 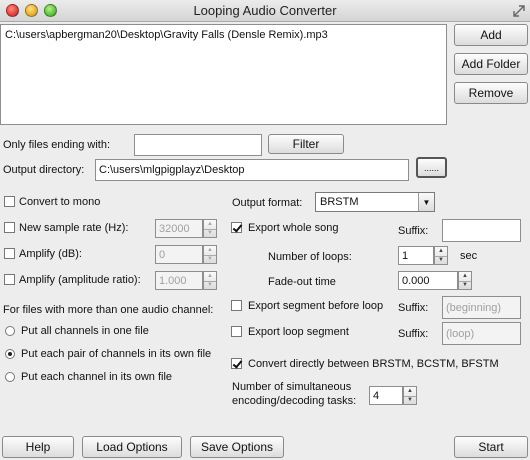 What do you see at coordinates (38, 447) in the screenshot?
I see `help-button: Help` at bounding box center [38, 447].